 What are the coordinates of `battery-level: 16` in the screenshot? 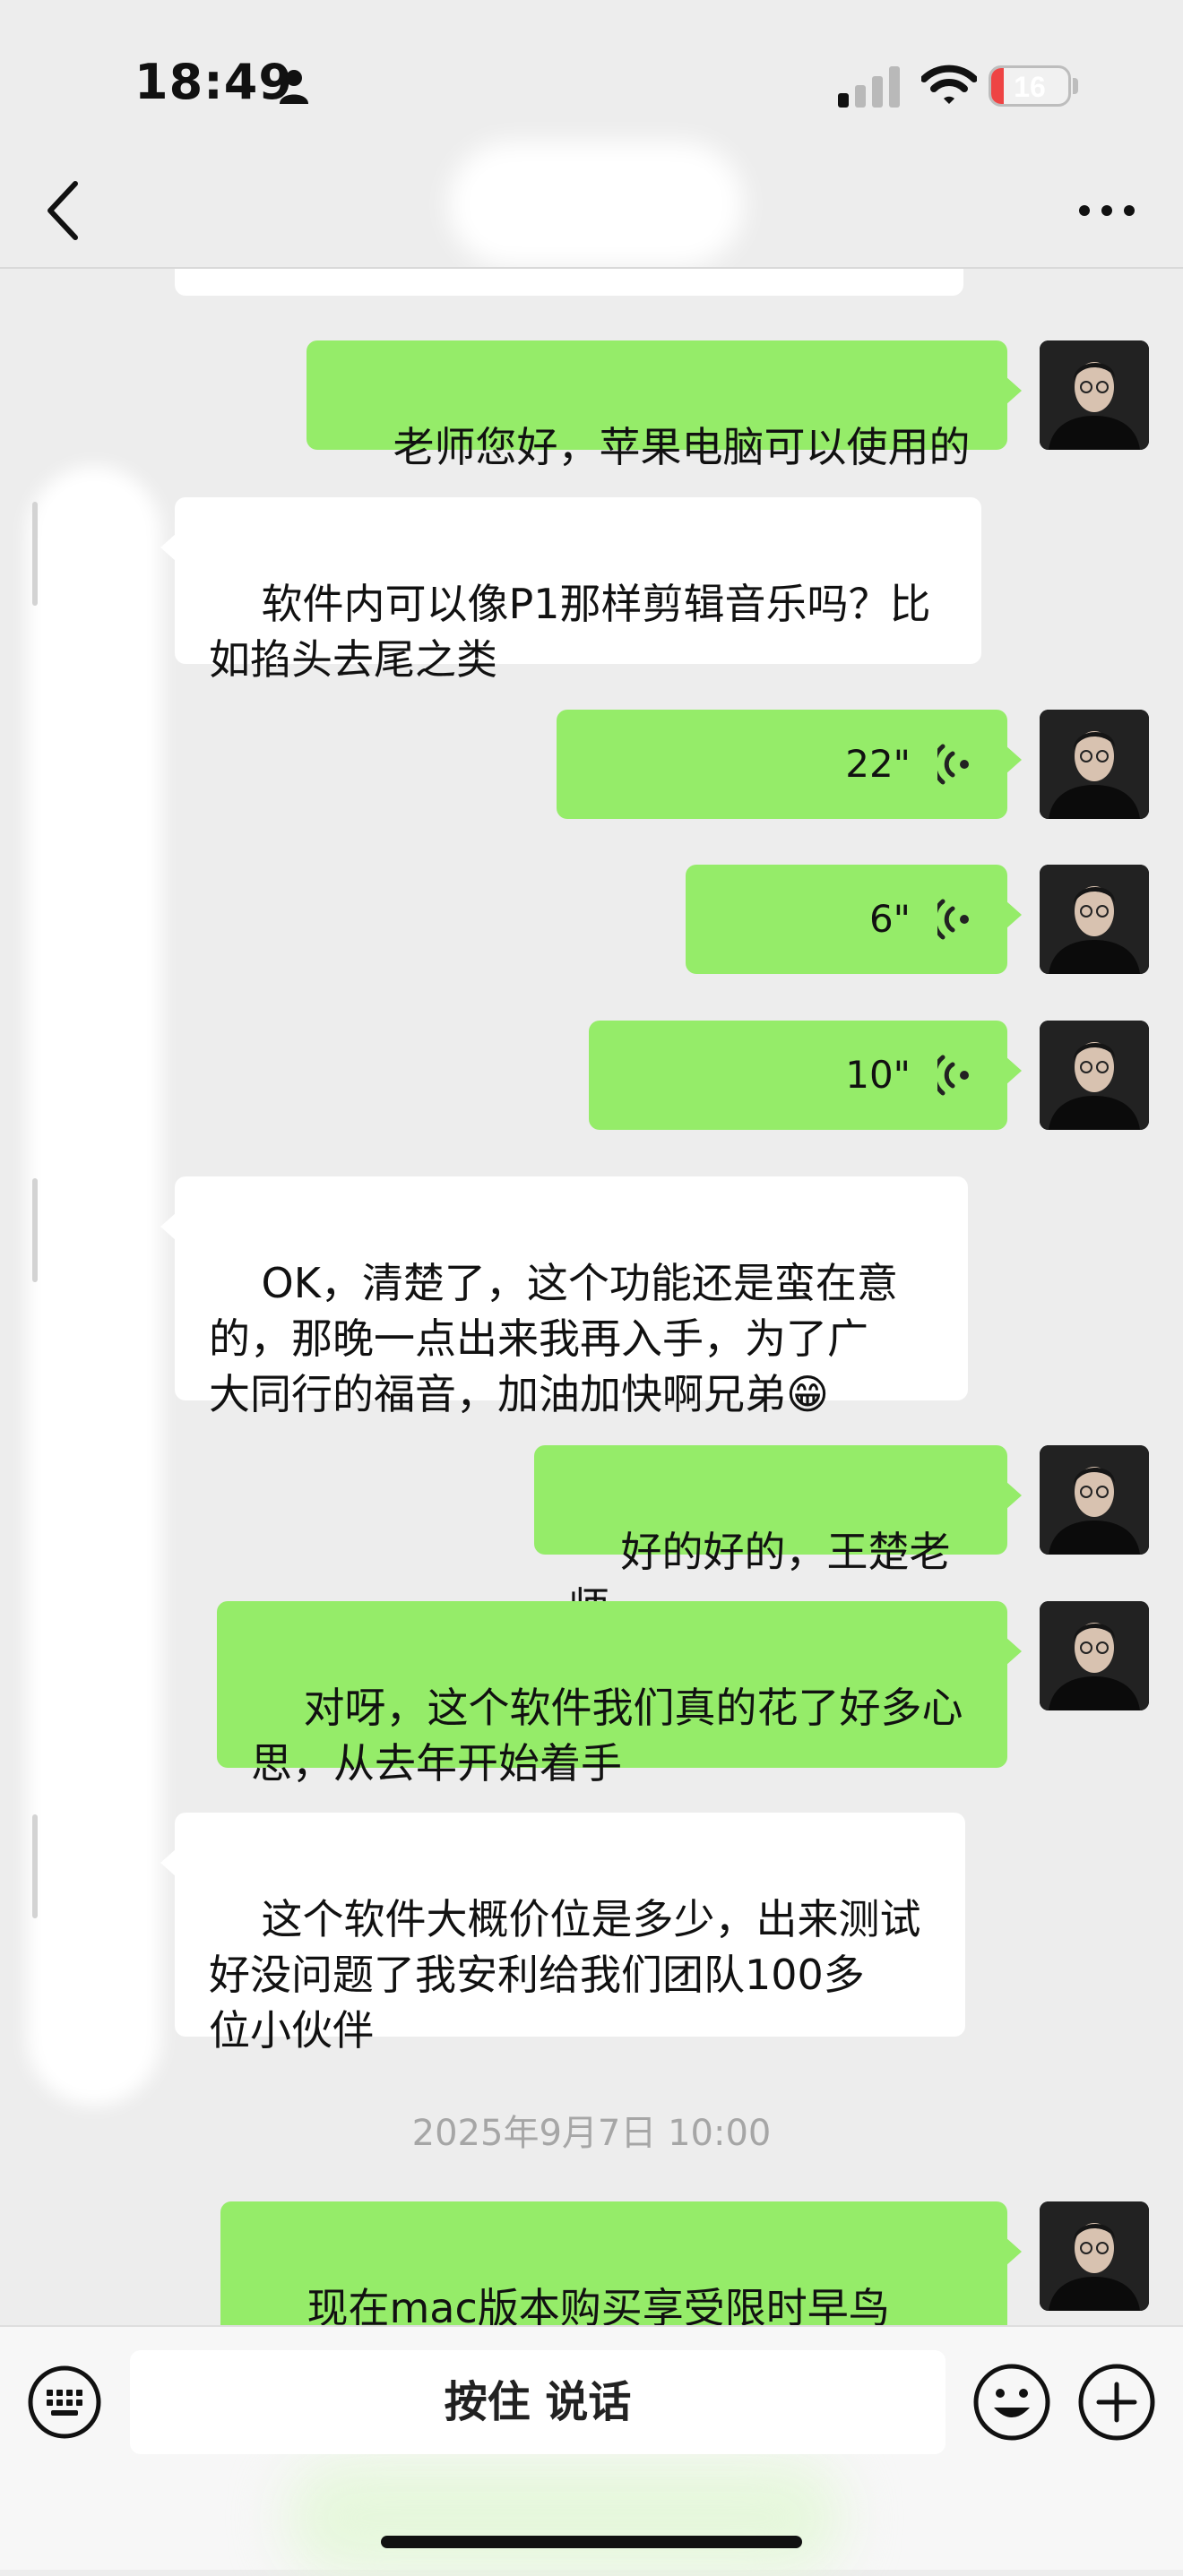 It's located at (1030, 87).